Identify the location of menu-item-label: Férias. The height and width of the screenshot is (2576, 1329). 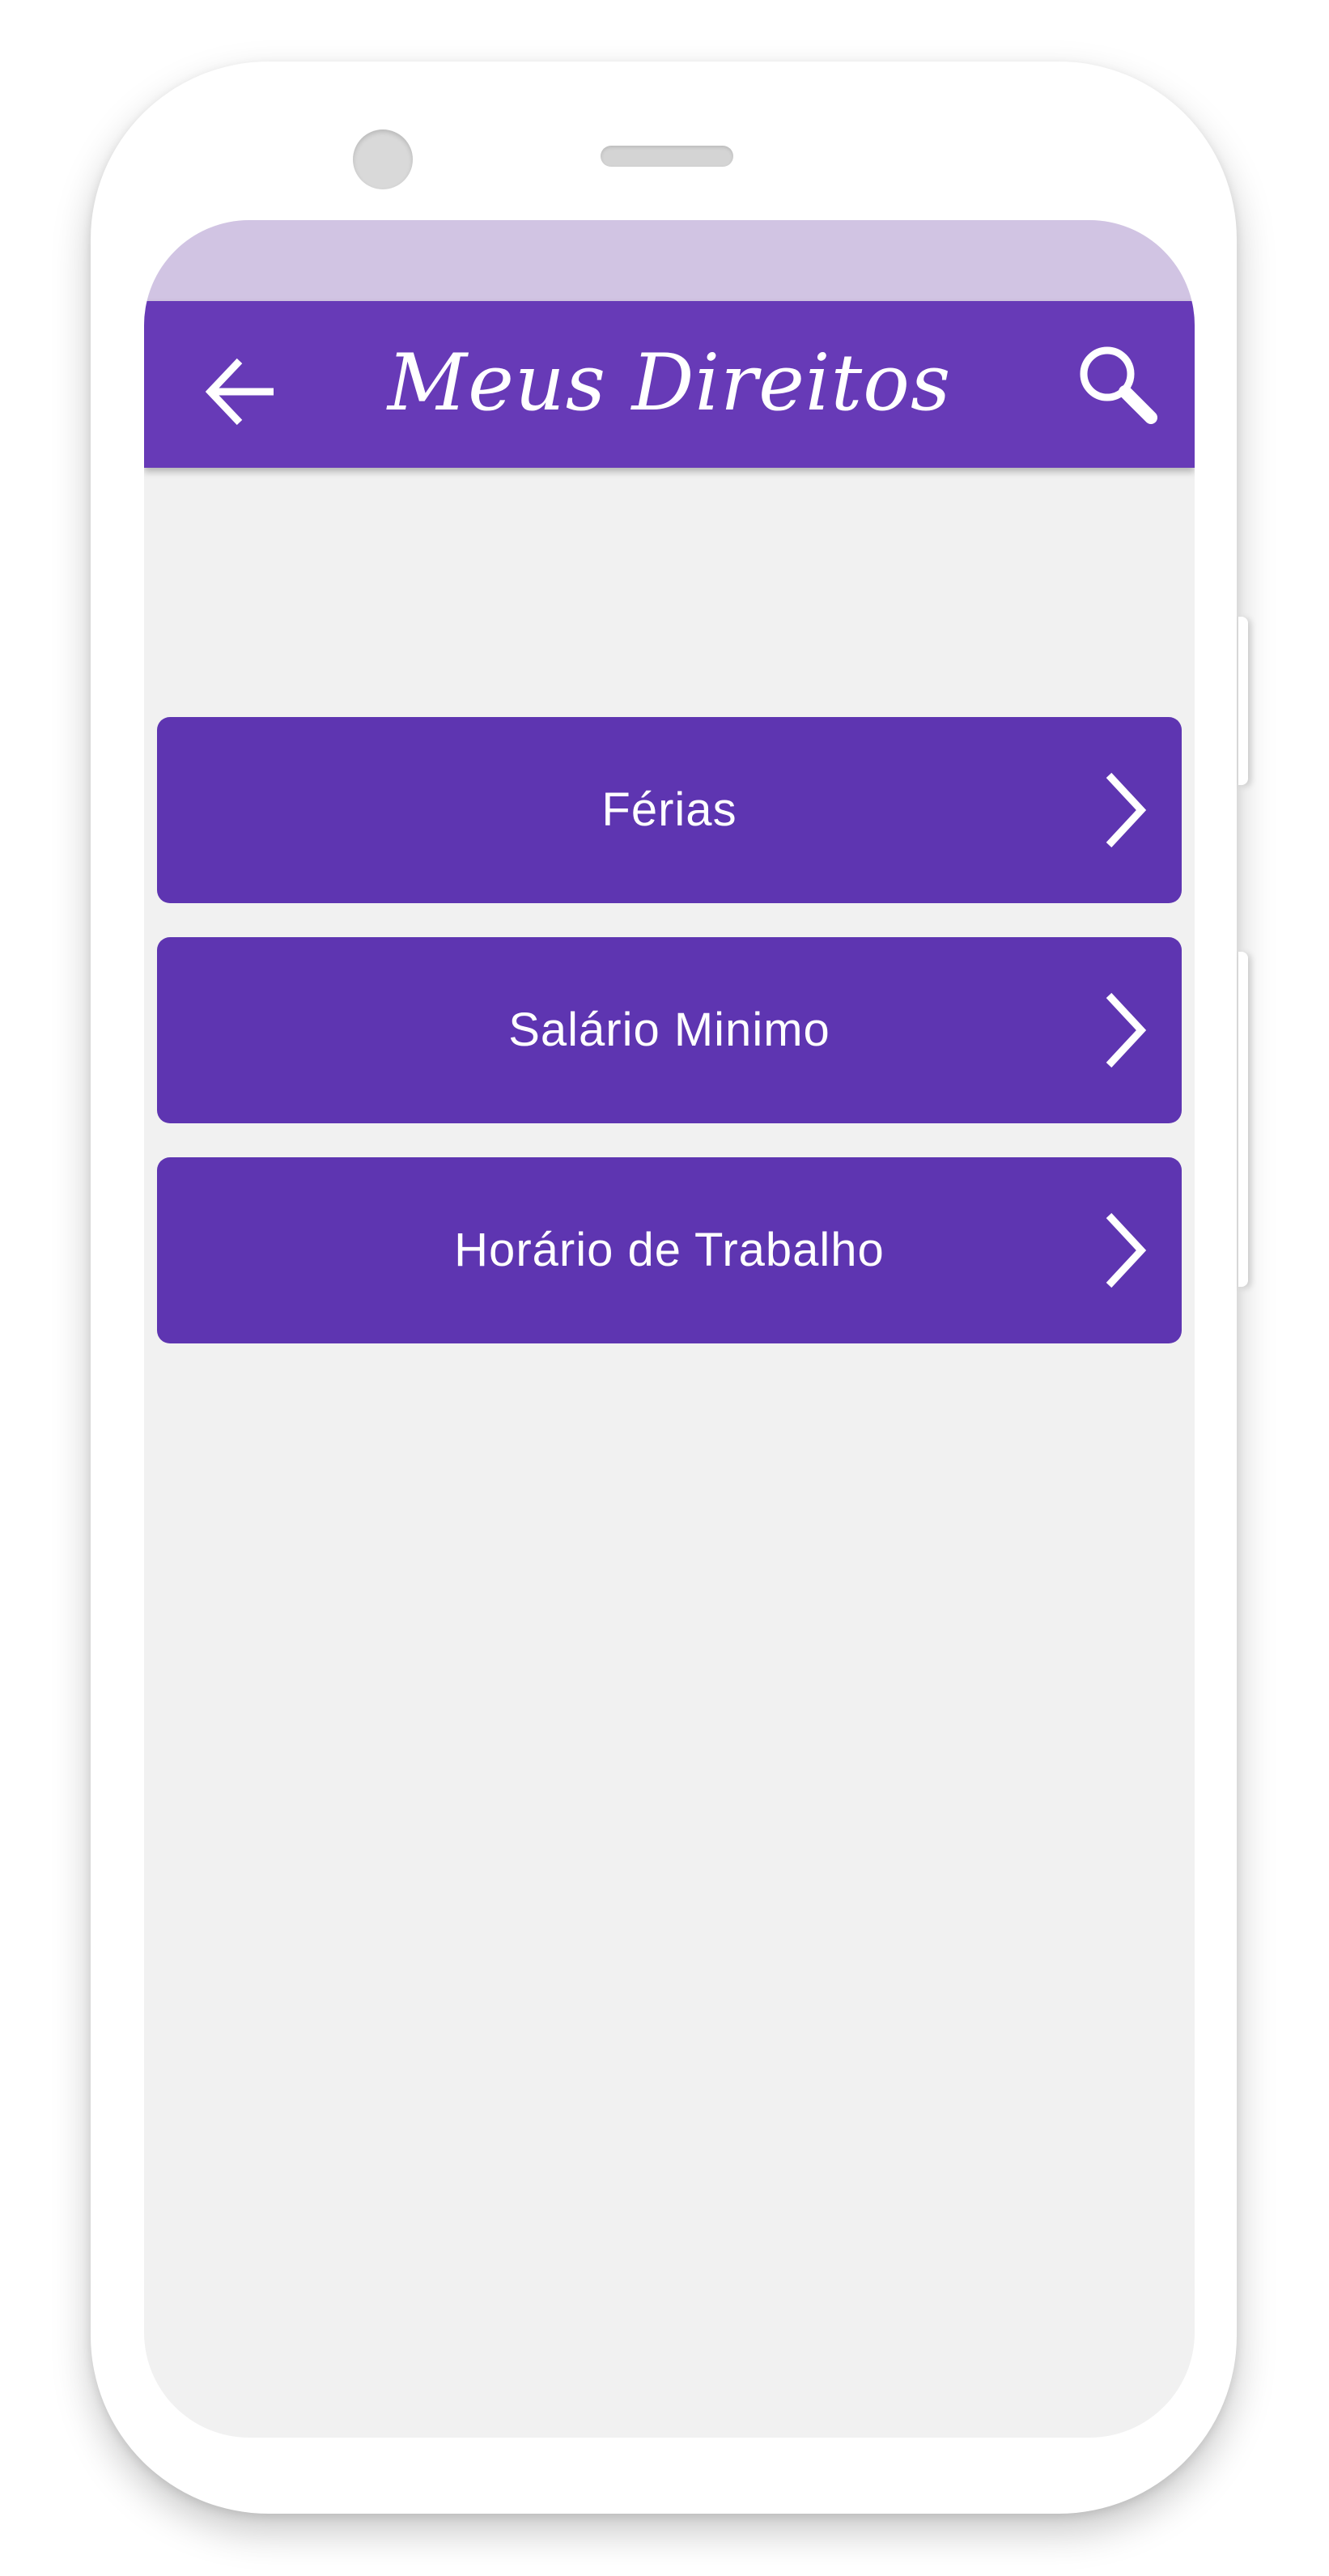
(669, 809).